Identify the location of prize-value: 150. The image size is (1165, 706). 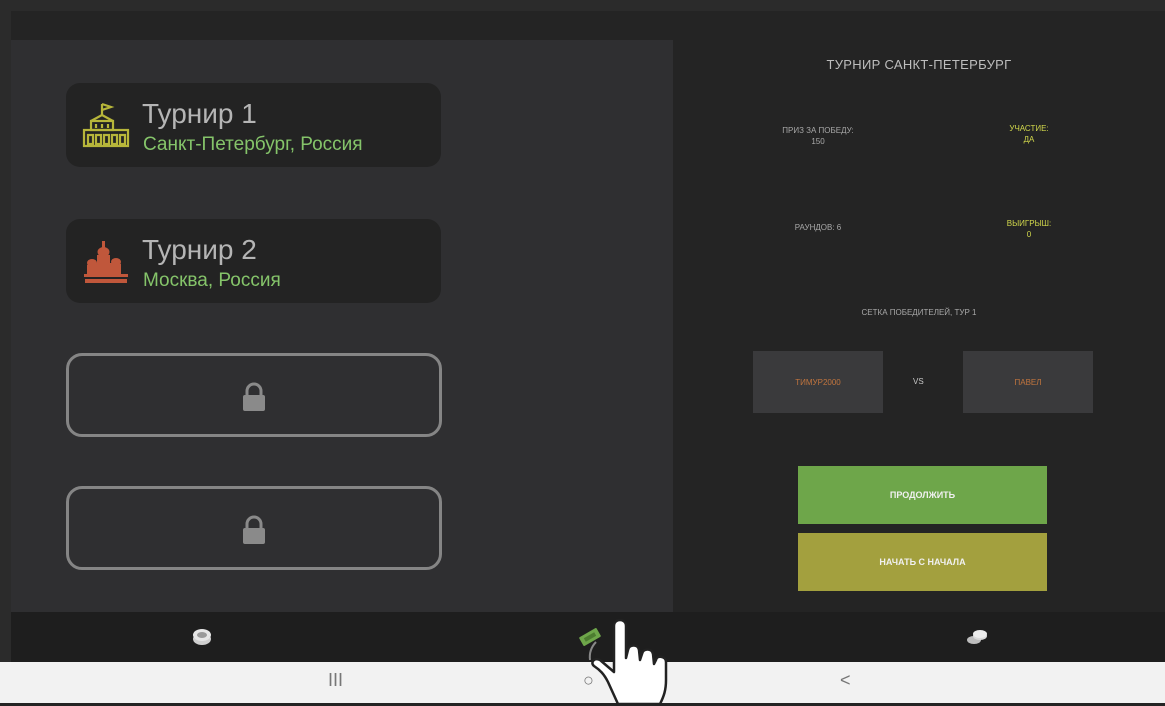
(818, 141).